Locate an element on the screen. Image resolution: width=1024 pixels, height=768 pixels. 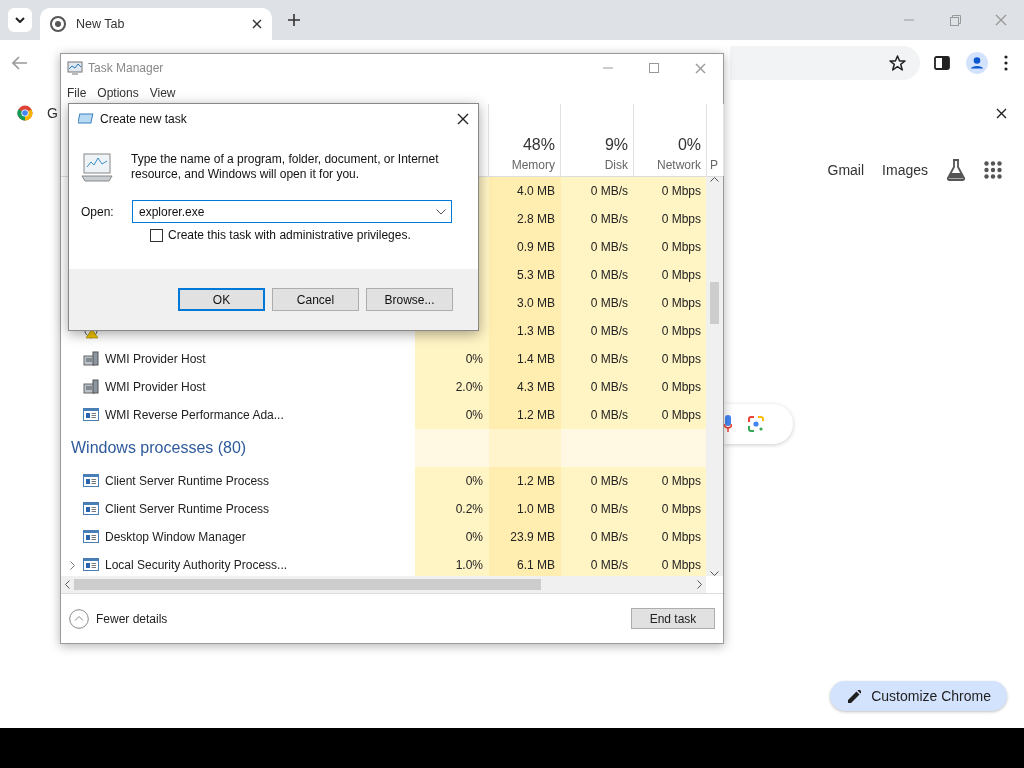
column-header: 48% Memory is located at coordinates (525, 140).